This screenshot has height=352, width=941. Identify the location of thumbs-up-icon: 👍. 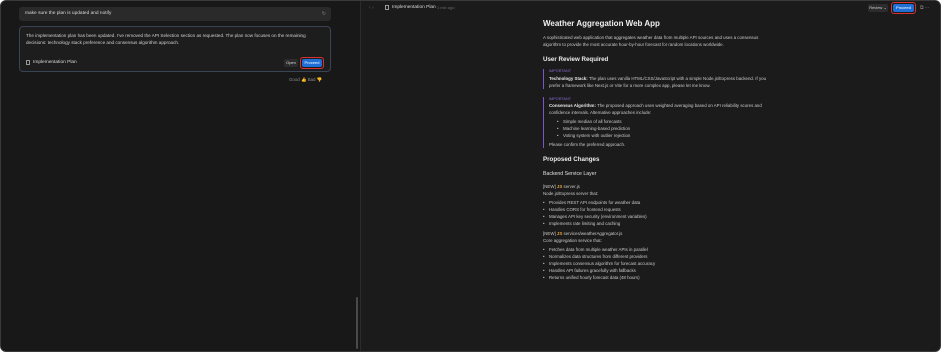
(303, 79).